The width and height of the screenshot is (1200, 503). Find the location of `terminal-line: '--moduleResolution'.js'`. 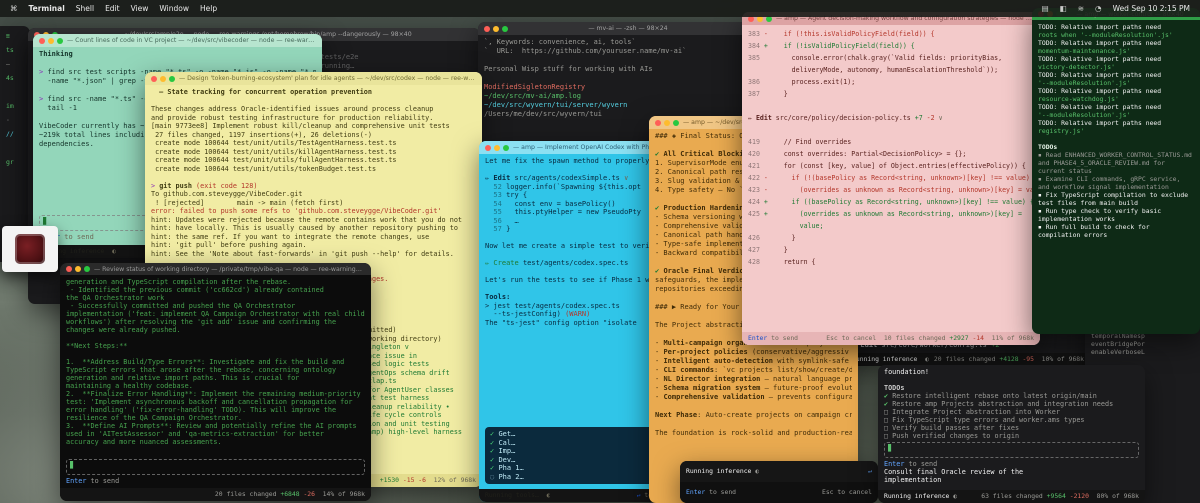

terminal-line: '--moduleResolution'.js' is located at coordinates (1084, 115).